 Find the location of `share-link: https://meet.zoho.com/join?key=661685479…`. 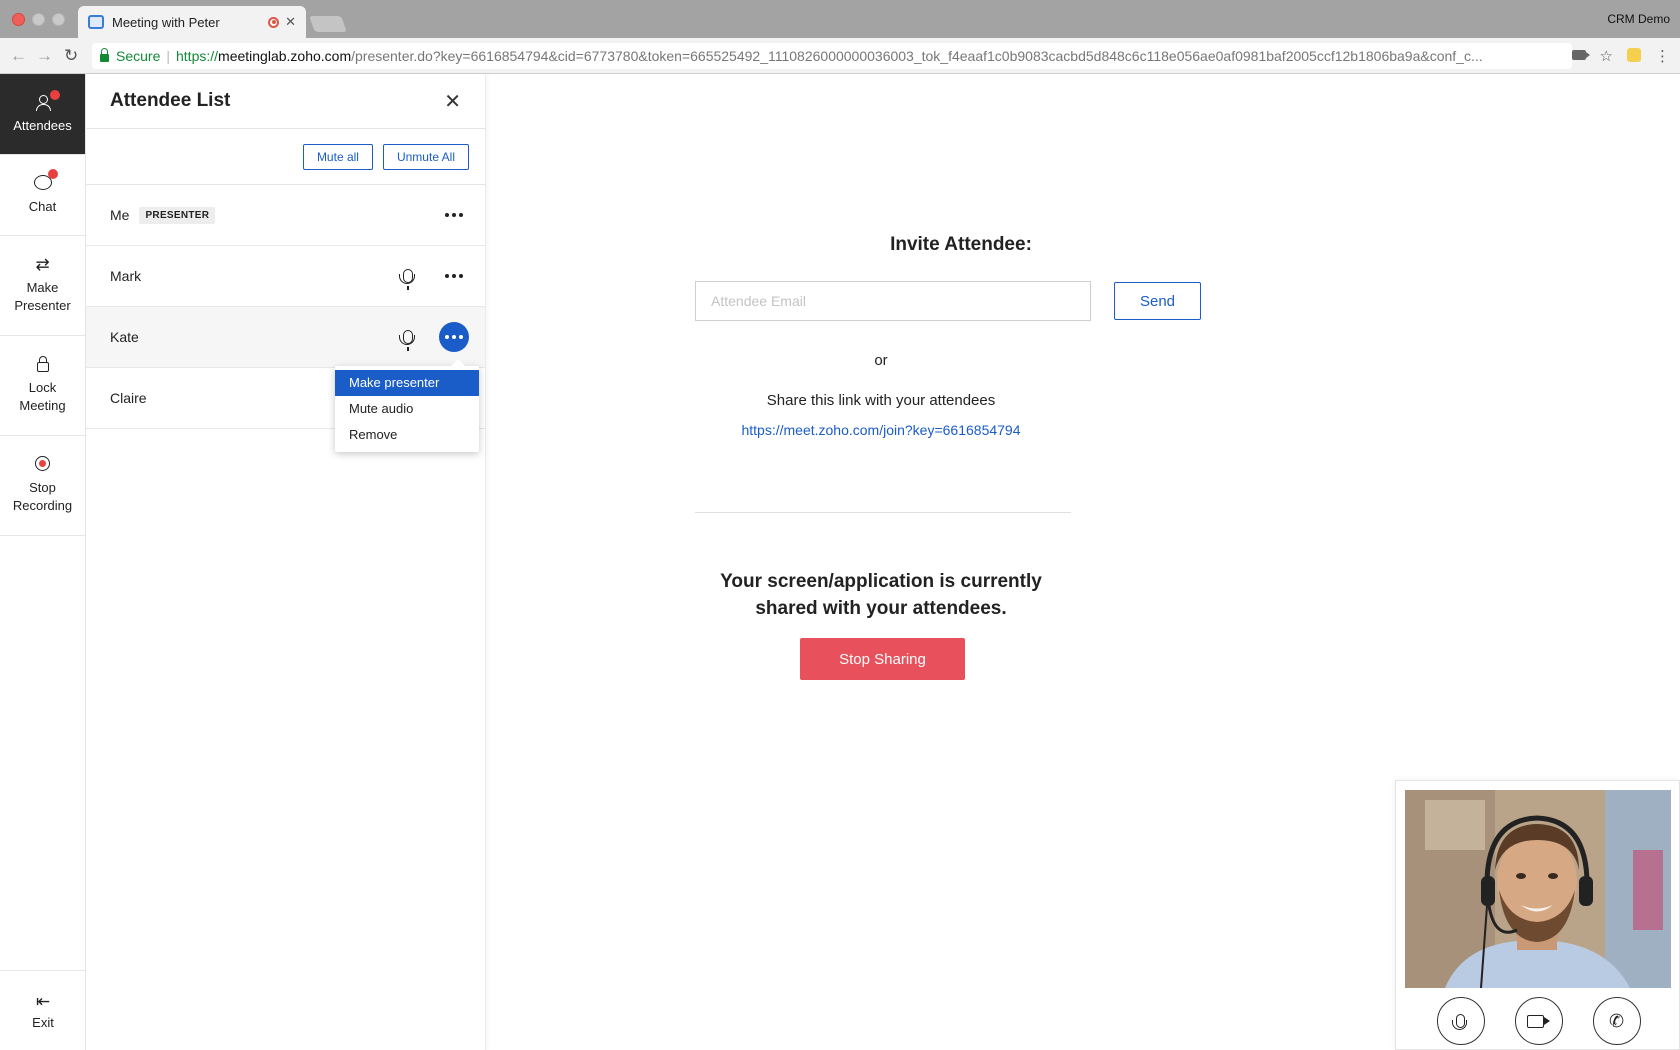

share-link: https://meet.zoho.com/join?key=661685479… is located at coordinates (881, 430).